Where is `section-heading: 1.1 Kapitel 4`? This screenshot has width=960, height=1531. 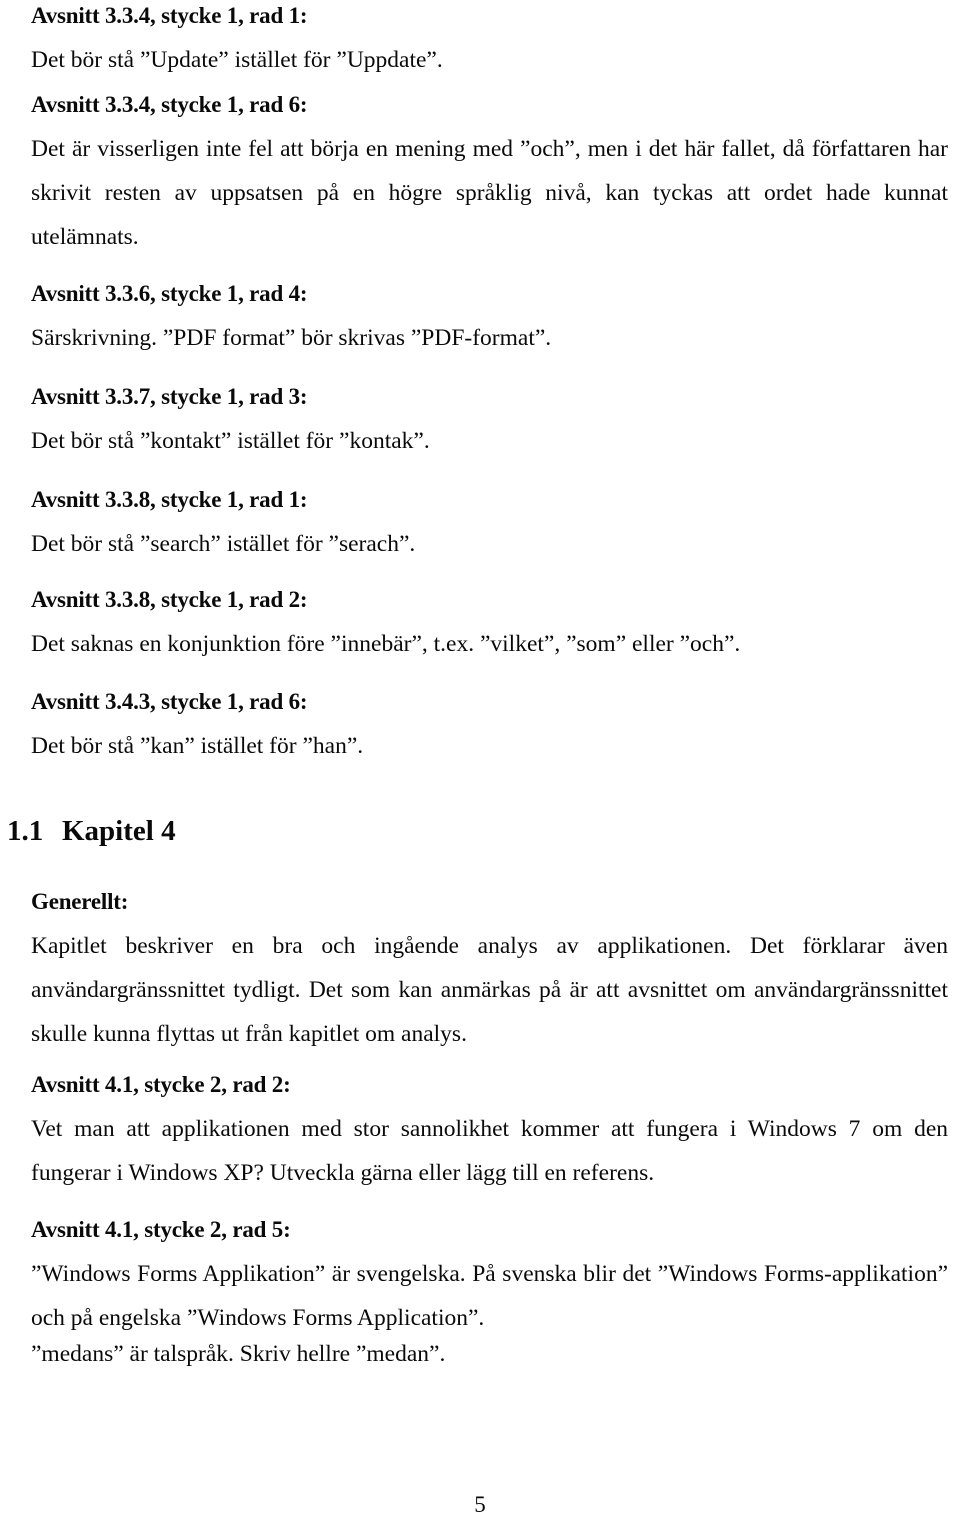
section-heading: 1.1 Kapitel 4 is located at coordinates (91, 831).